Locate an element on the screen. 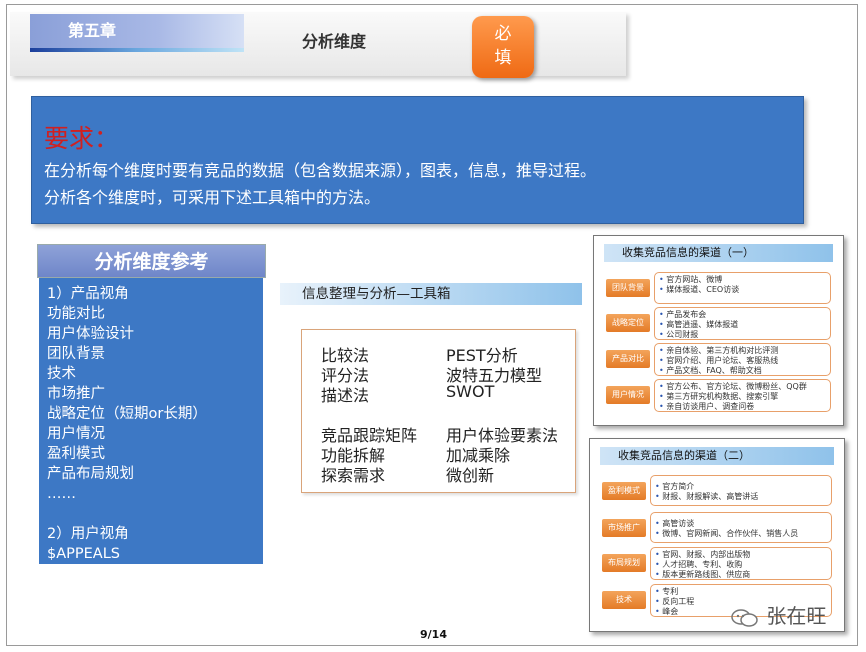  reference-item: 用户情况 is located at coordinates (76, 434).